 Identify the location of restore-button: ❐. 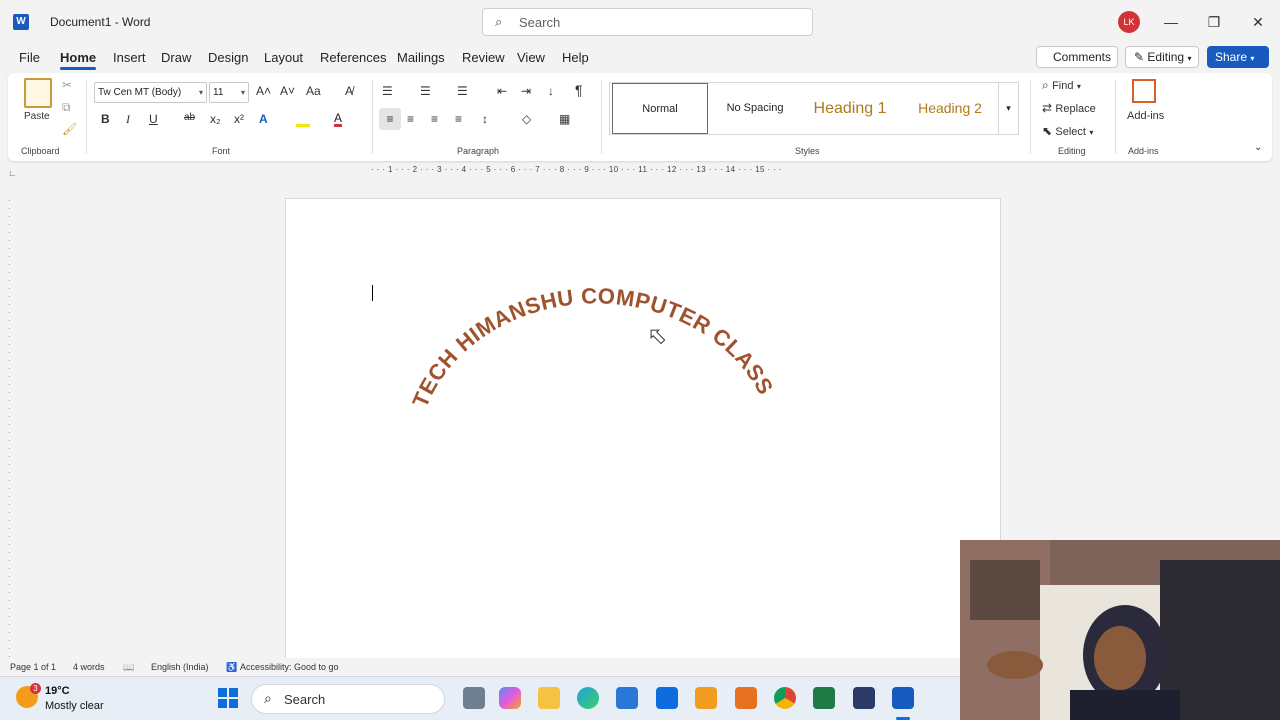
(1214, 22).